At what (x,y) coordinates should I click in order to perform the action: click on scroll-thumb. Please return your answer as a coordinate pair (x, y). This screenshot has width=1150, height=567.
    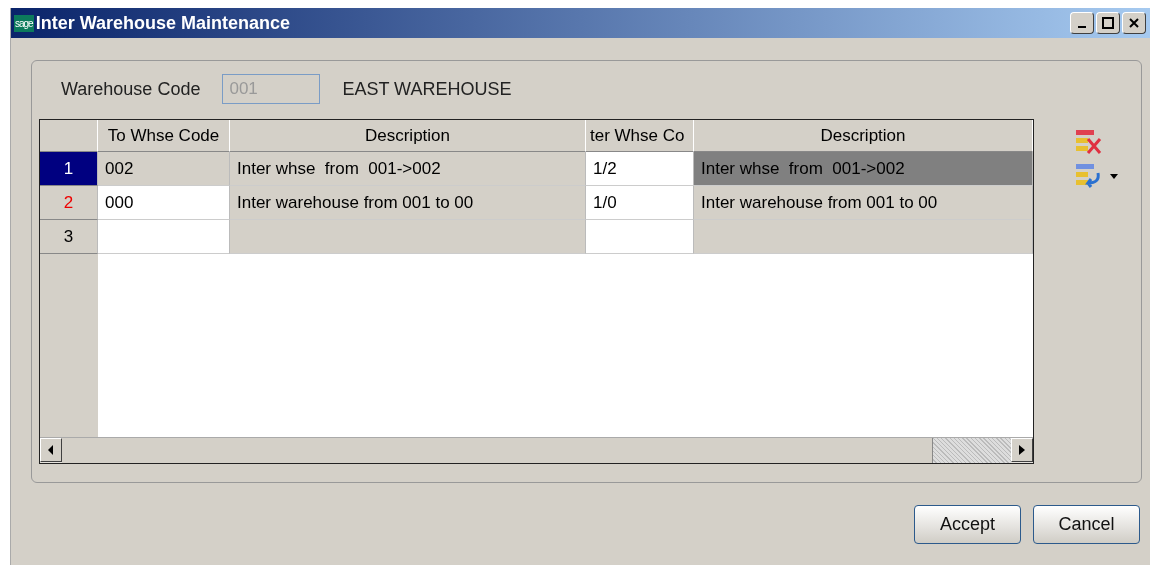
    Looking at the image, I should click on (497, 450).